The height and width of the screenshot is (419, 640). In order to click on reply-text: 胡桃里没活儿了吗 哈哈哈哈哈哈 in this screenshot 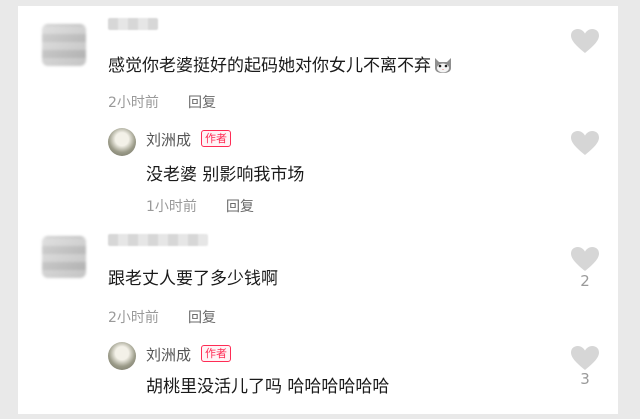, I will do `click(268, 387)`.